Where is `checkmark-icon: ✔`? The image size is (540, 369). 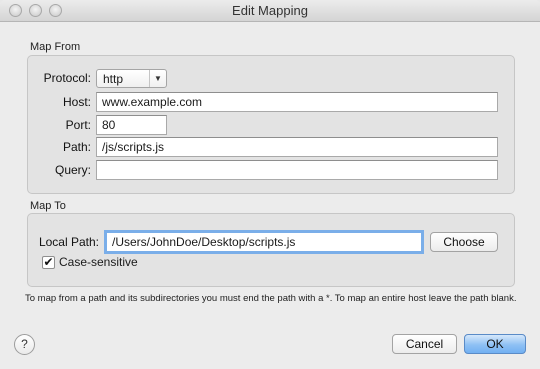 checkmark-icon: ✔ is located at coordinates (48, 262).